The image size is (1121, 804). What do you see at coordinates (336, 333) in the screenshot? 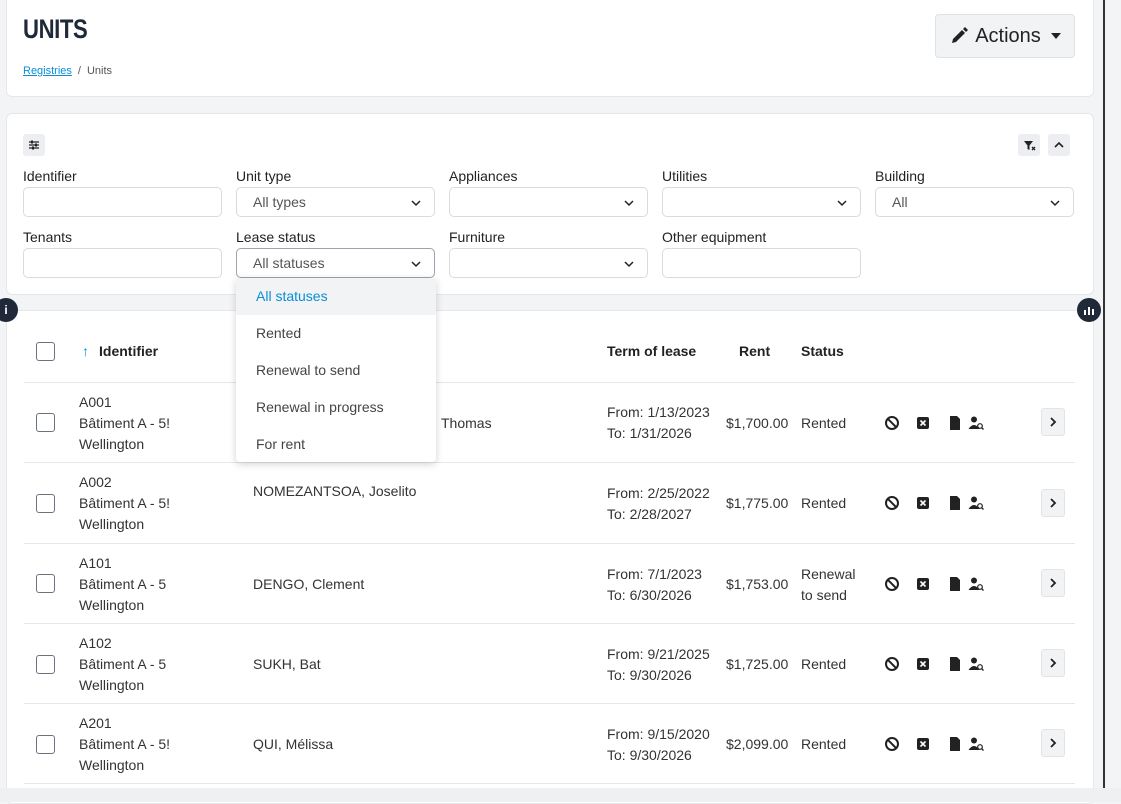
I see `dropdown-option: Rented` at bounding box center [336, 333].